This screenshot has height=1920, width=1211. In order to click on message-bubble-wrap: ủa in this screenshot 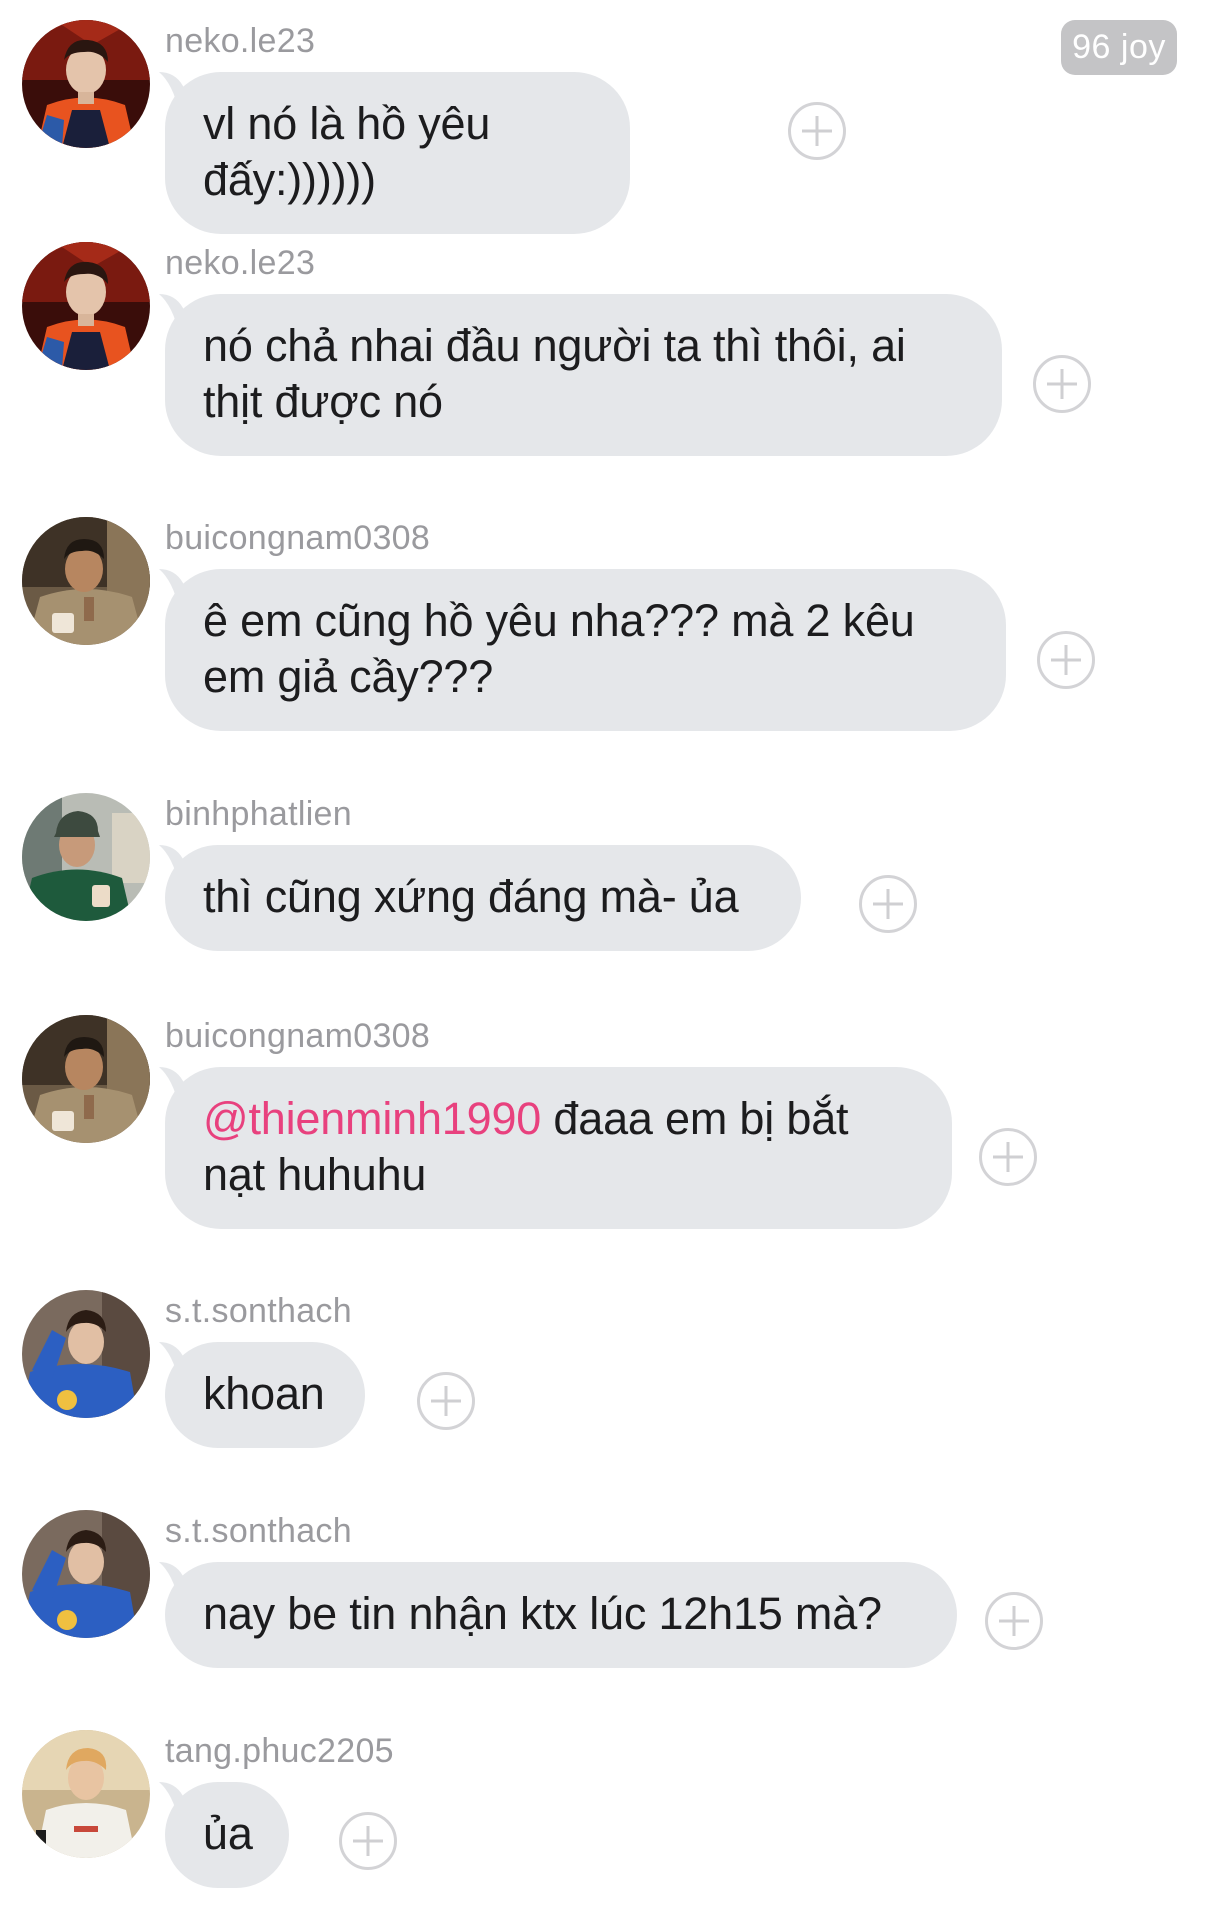, I will do `click(224, 1835)`.